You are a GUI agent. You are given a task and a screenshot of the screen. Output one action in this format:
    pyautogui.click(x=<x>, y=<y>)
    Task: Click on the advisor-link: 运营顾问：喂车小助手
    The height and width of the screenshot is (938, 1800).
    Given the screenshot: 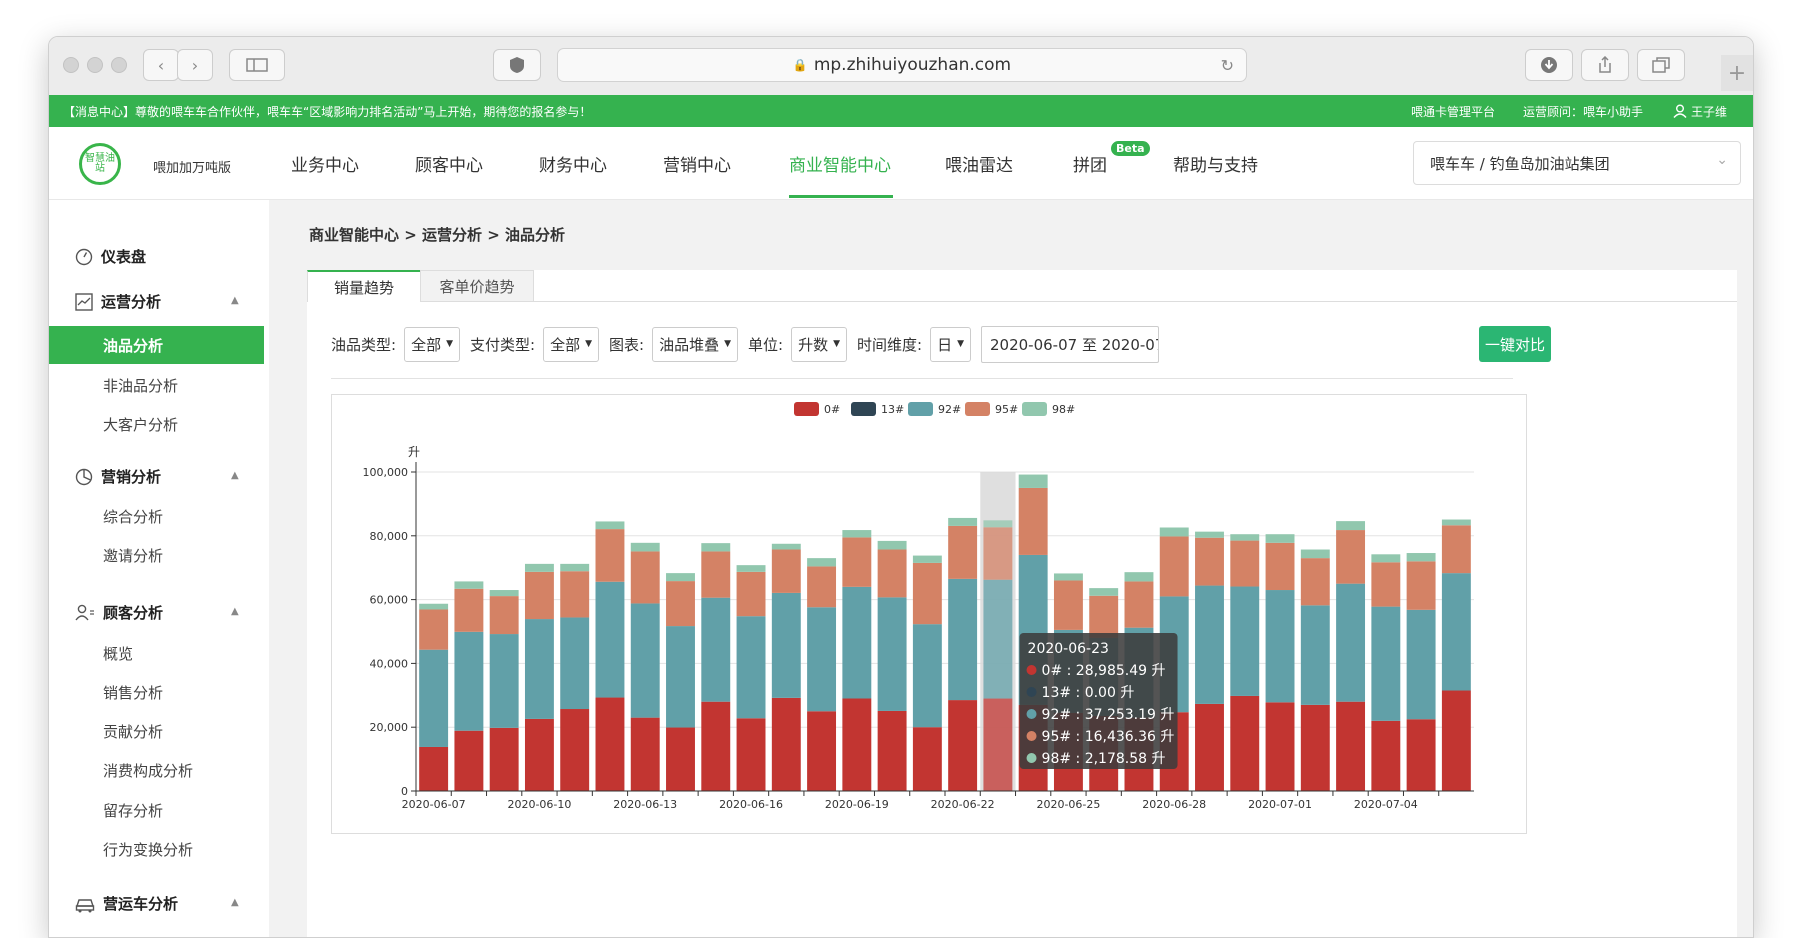 What is the action you would take?
    pyautogui.click(x=1583, y=111)
    